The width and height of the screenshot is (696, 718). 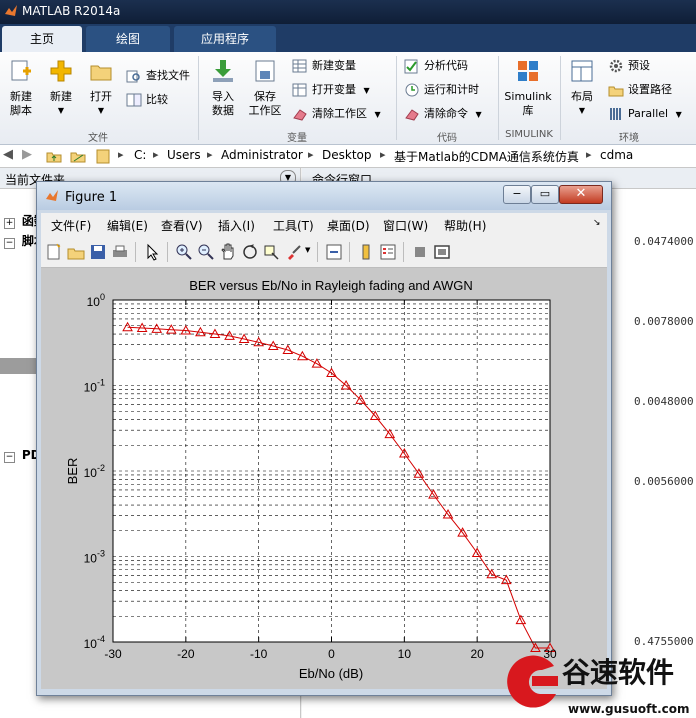 What do you see at coordinates (61, 71) in the screenshot?
I see `new-plus-icon` at bounding box center [61, 71].